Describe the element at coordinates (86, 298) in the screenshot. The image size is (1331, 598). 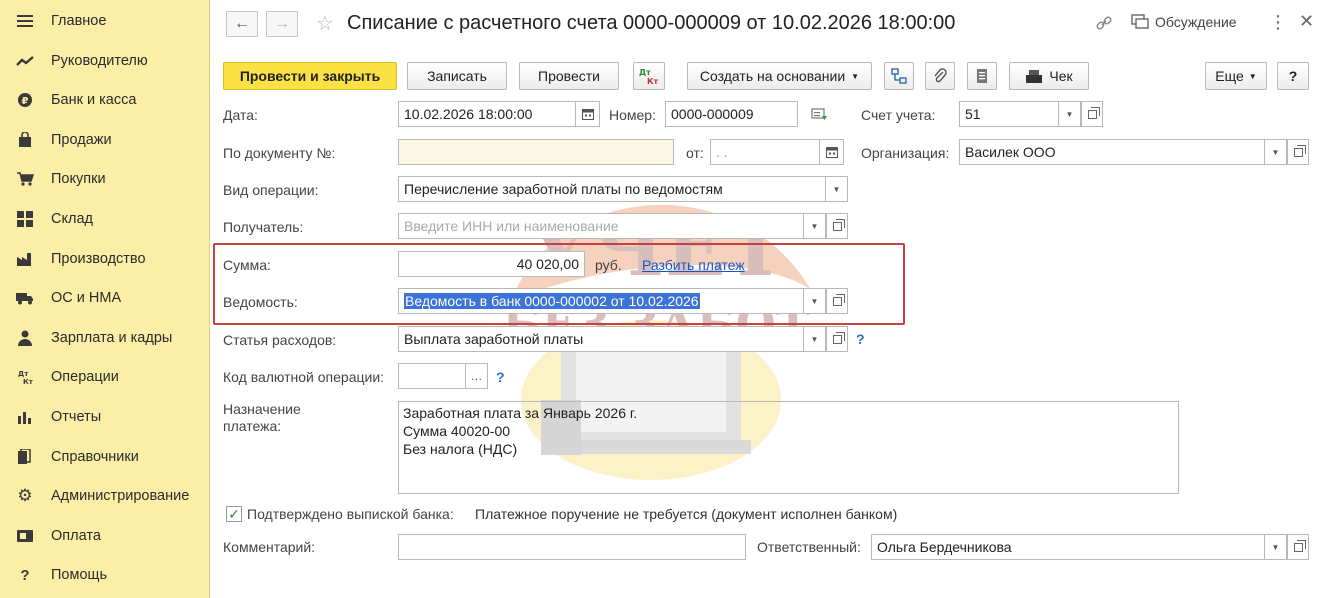
I see `sidebar-item-label: ОС и НМА` at that location.